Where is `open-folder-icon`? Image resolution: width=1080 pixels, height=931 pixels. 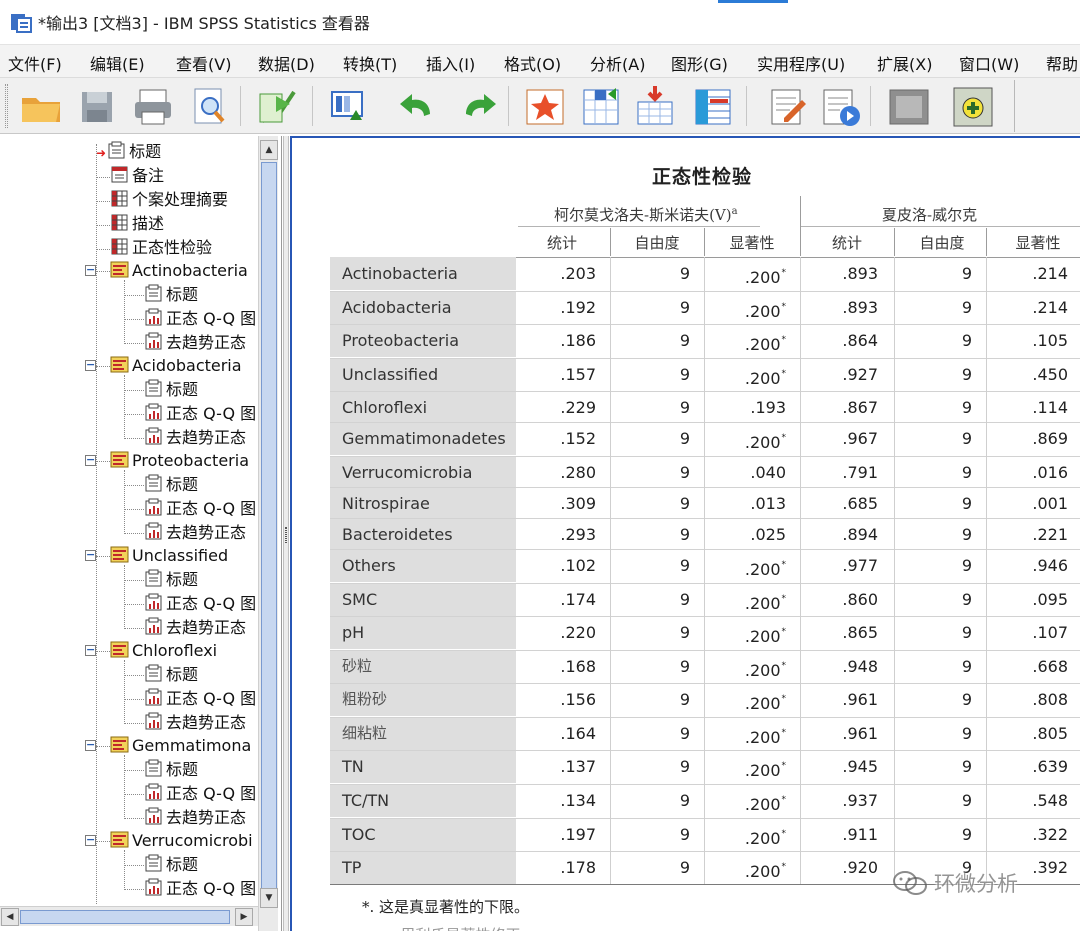
open-folder-icon is located at coordinates (41, 107).